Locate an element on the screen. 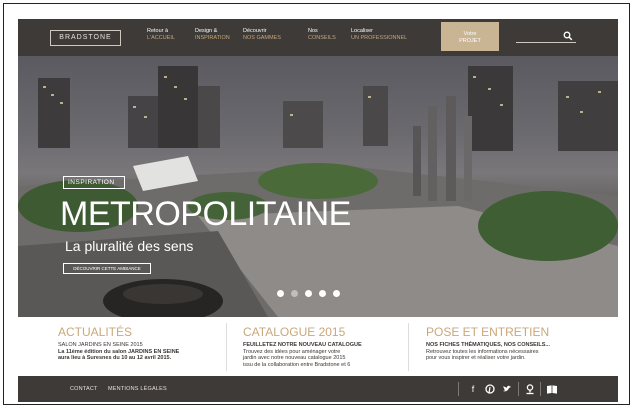  nav-item-label: Nos is located at coordinates (313, 31).